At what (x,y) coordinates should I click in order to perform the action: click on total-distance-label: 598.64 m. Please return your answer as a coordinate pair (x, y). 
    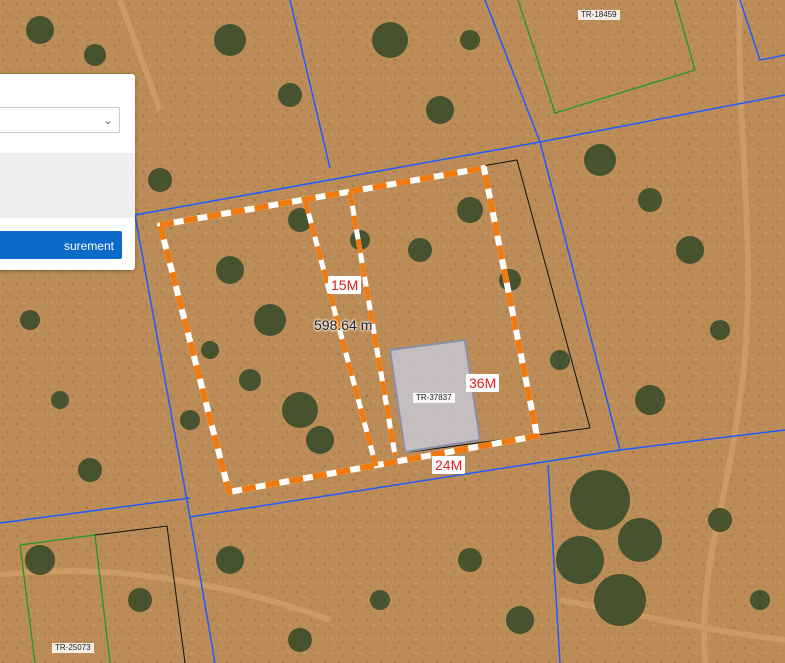
    Looking at the image, I should click on (343, 325).